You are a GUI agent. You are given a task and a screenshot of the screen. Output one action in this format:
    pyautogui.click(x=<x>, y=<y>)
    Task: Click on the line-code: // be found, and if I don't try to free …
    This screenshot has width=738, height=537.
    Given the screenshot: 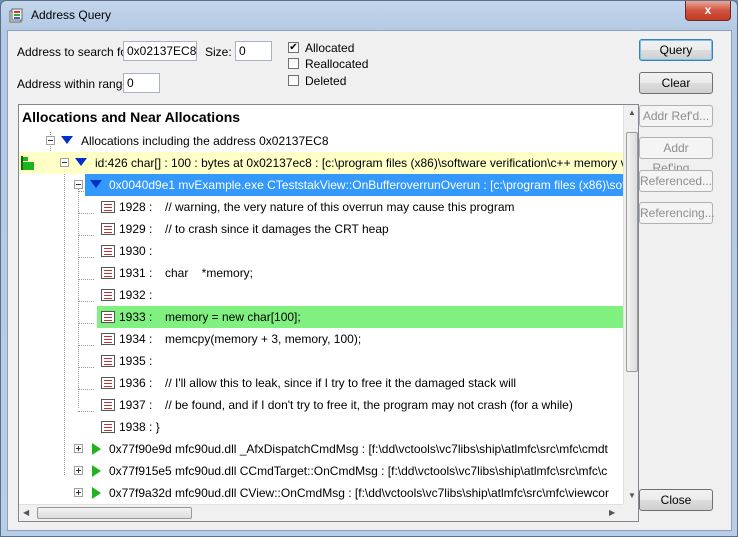 What is the action you would take?
    pyautogui.click(x=369, y=405)
    